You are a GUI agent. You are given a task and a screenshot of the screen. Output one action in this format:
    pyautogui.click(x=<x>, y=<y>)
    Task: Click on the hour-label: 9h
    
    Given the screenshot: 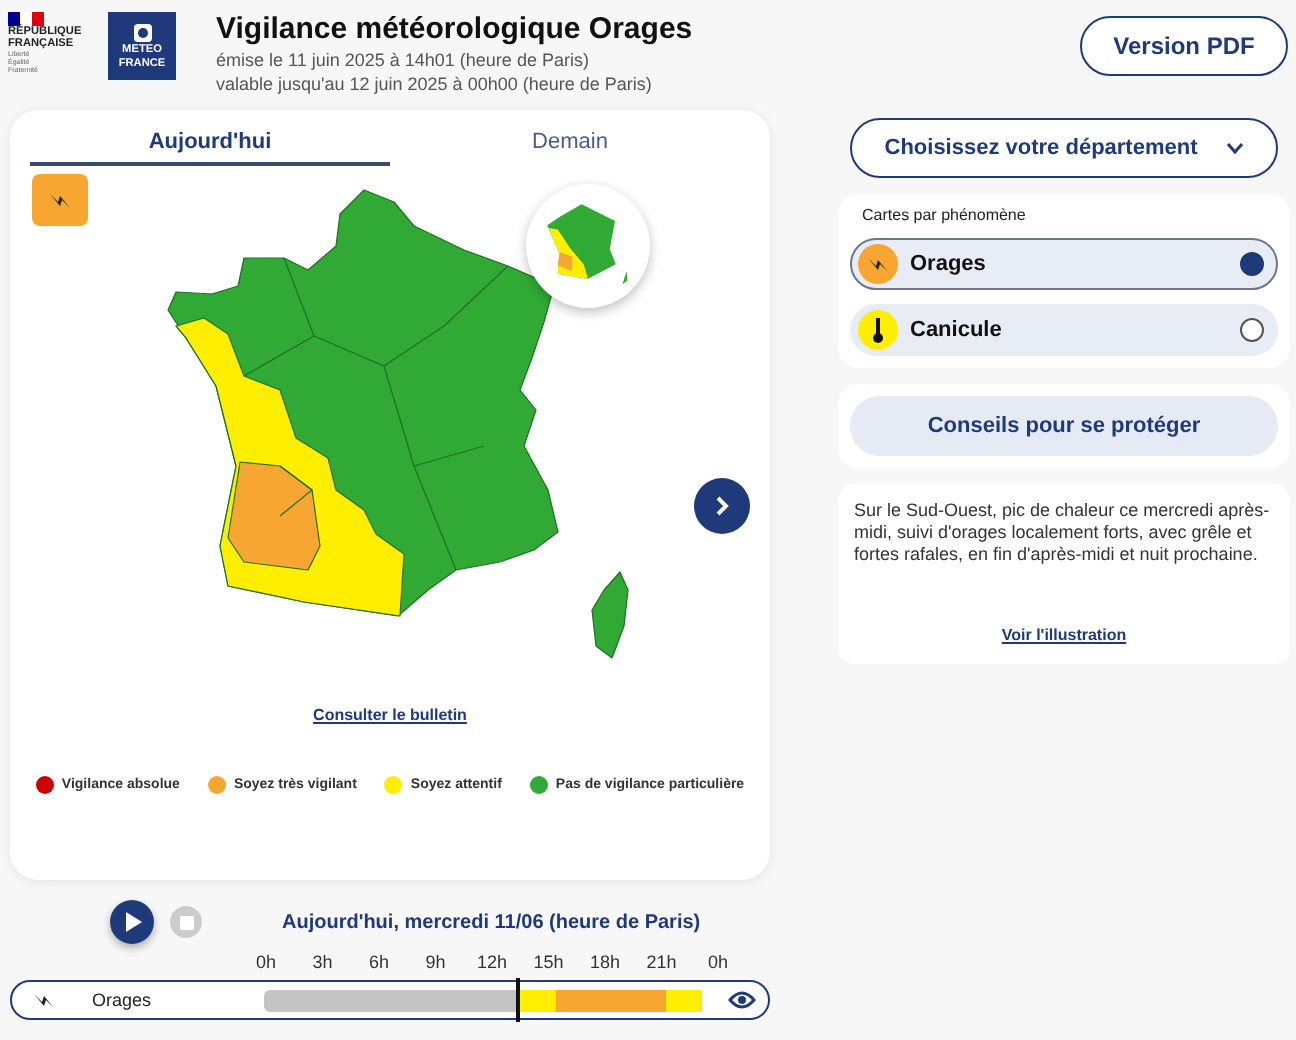 What is the action you would take?
    pyautogui.click(x=435, y=962)
    